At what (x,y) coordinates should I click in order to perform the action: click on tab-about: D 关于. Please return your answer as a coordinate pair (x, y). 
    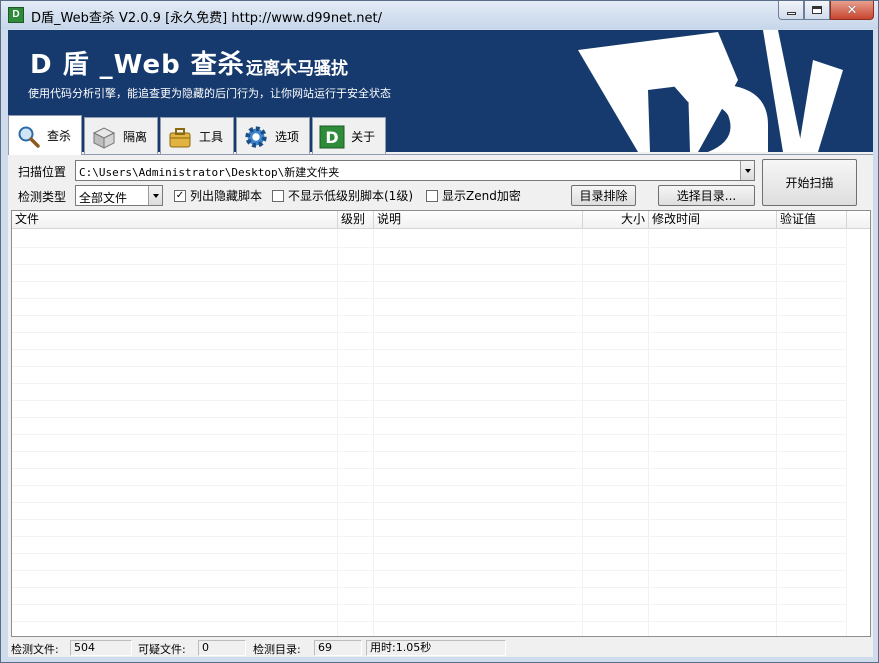
    Looking at the image, I should click on (349, 136).